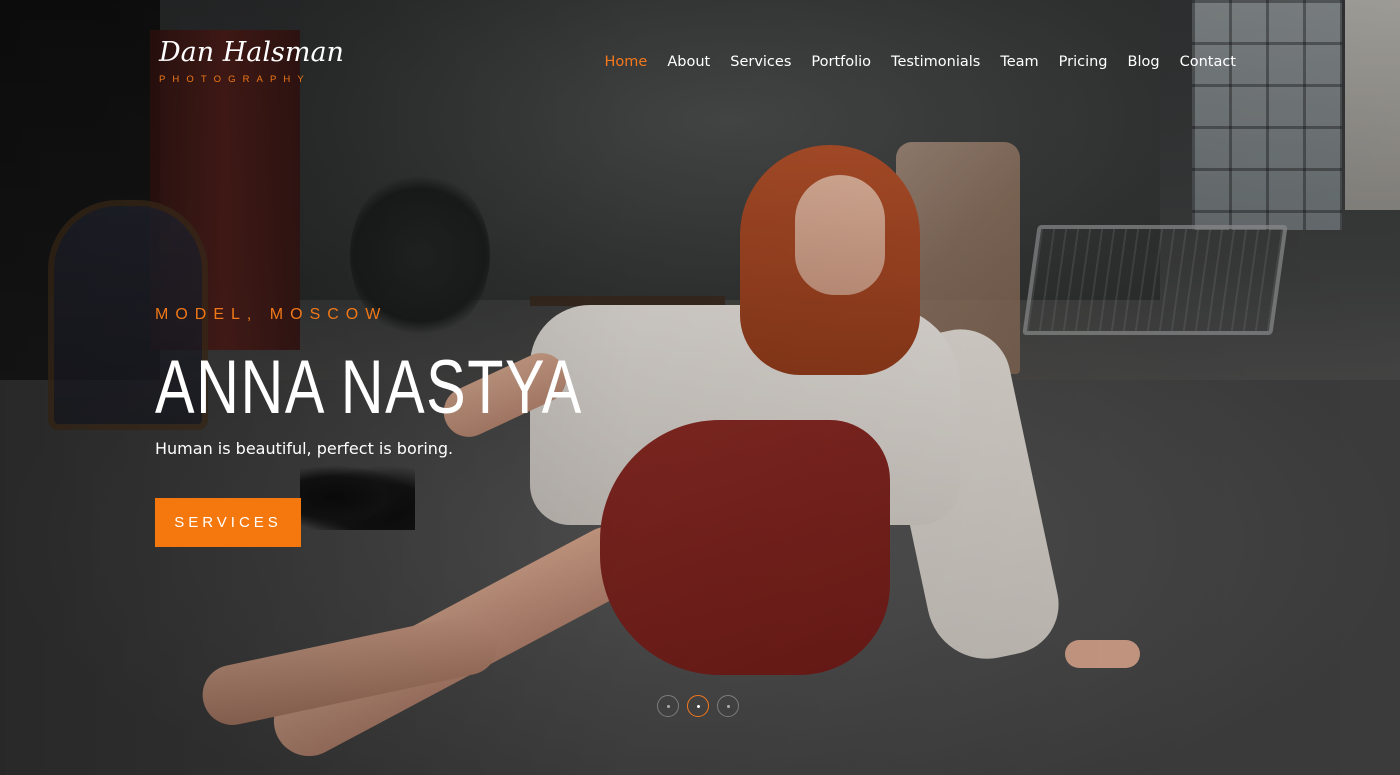 The width and height of the screenshot is (1400, 775). Describe the element at coordinates (841, 62) in the screenshot. I see `nav-item-portfolio: Portfolio` at that location.